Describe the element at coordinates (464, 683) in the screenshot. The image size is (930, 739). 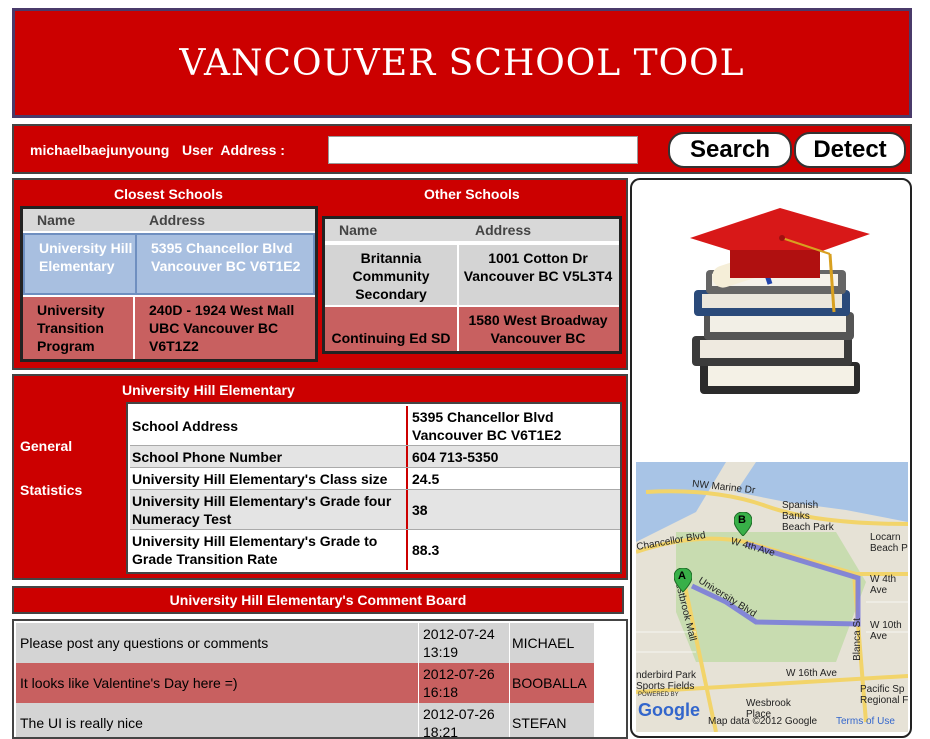
I see `comment-date: 2012-07-26 16:18` at that location.